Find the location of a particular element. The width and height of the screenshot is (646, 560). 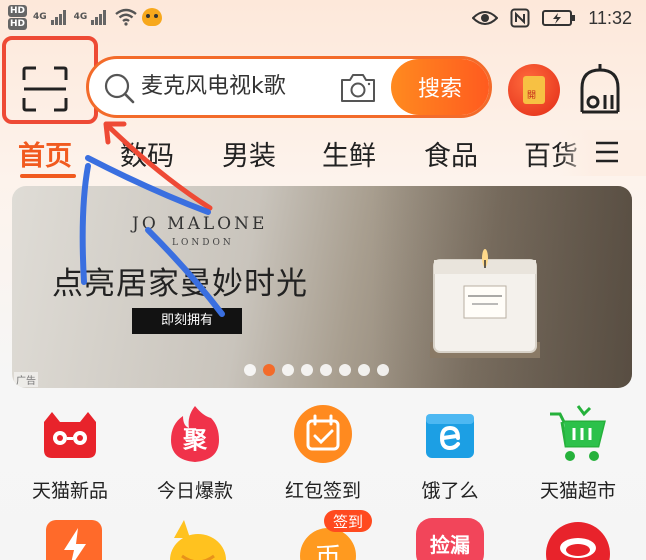

eleme-icon is located at coordinates (450, 436).